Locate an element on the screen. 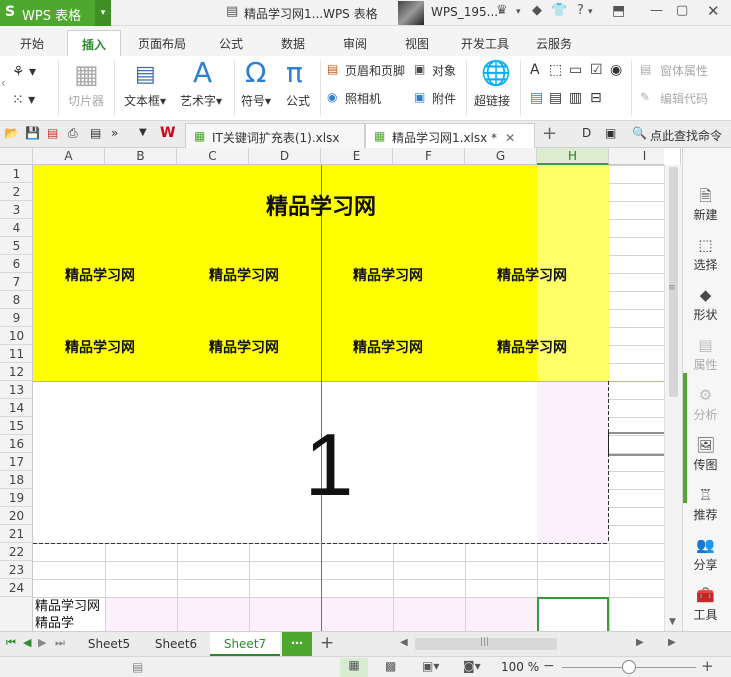 This screenshot has height=677, width=731. row-header: 19 is located at coordinates (16, 498).